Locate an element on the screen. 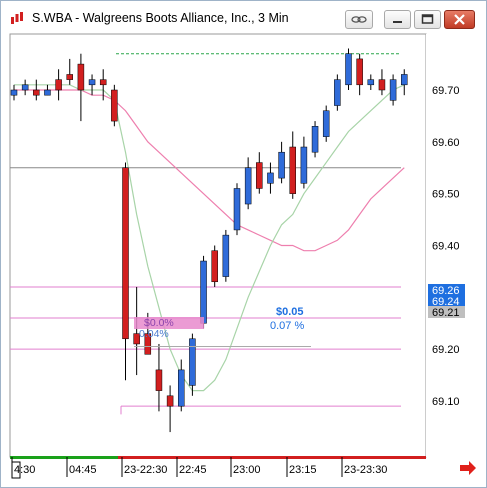 This screenshot has width=487, height=488. time-tick-5: 23:15 is located at coordinates (303, 470).